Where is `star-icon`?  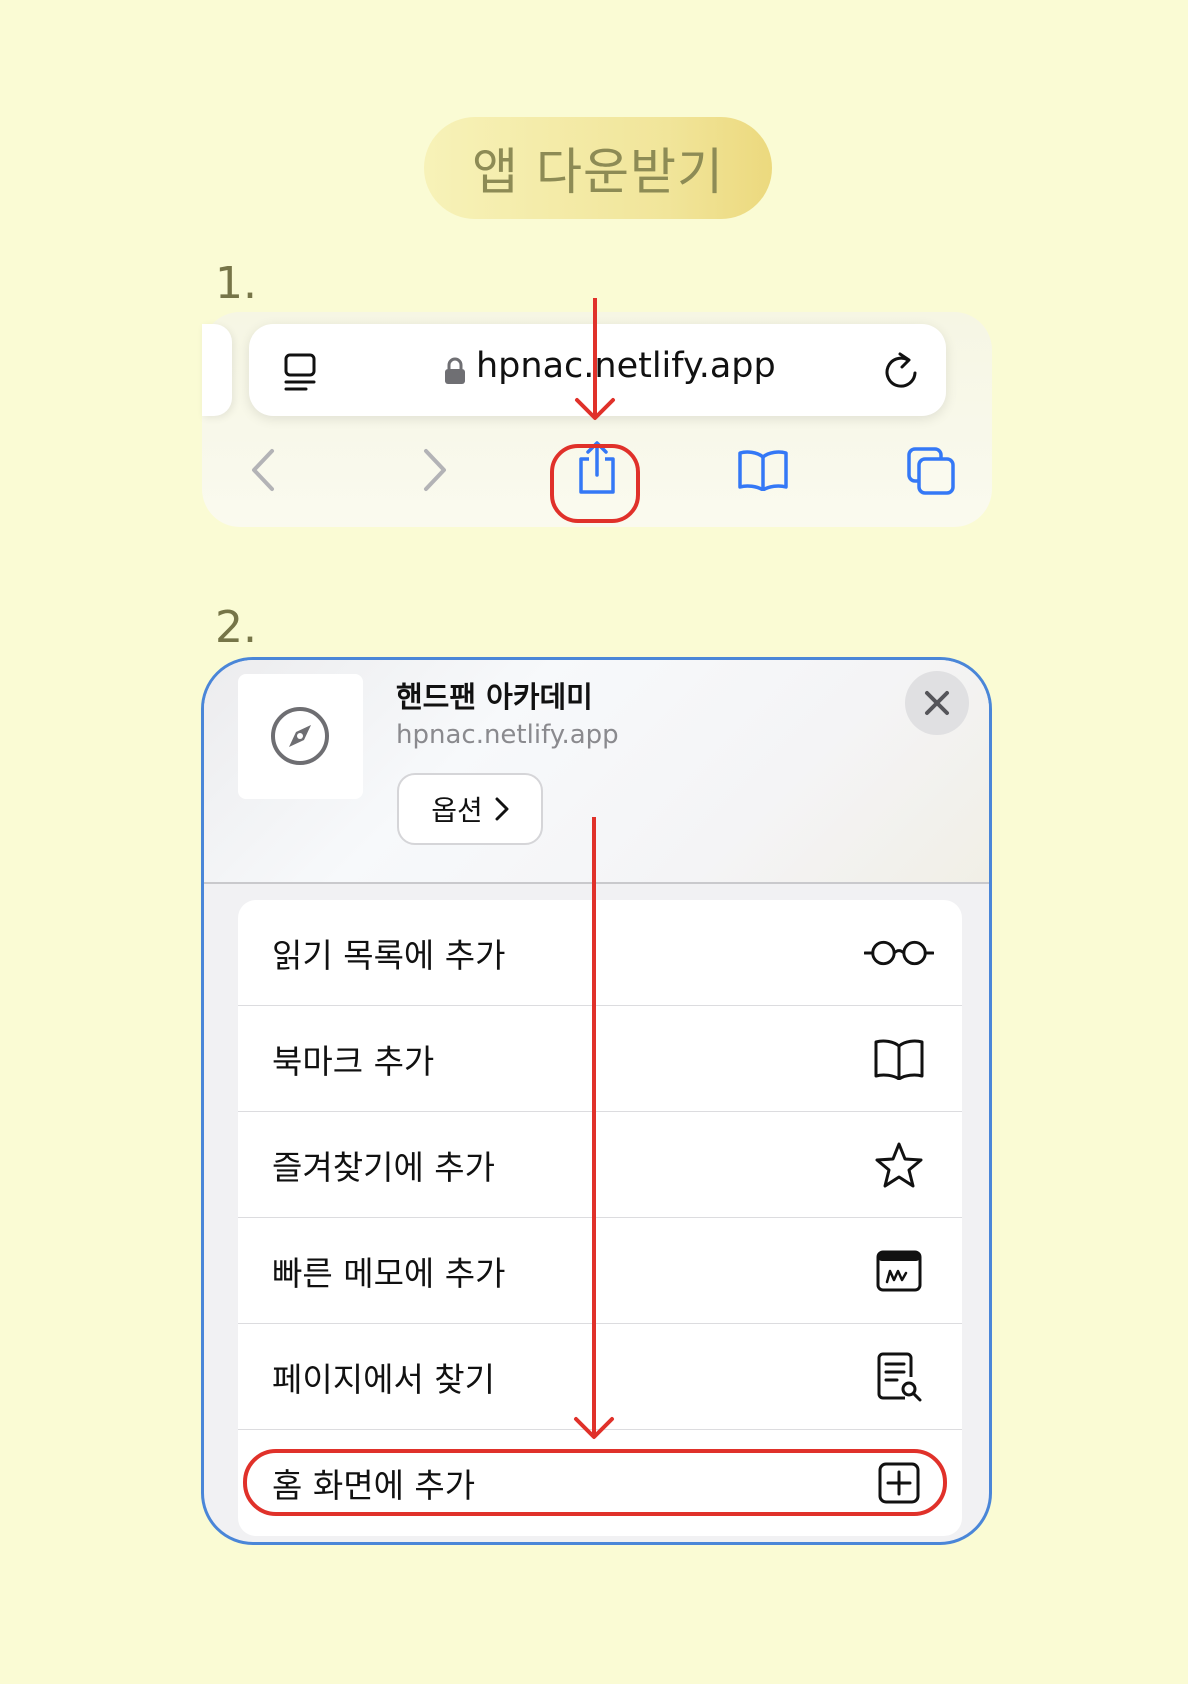 star-icon is located at coordinates (899, 1165).